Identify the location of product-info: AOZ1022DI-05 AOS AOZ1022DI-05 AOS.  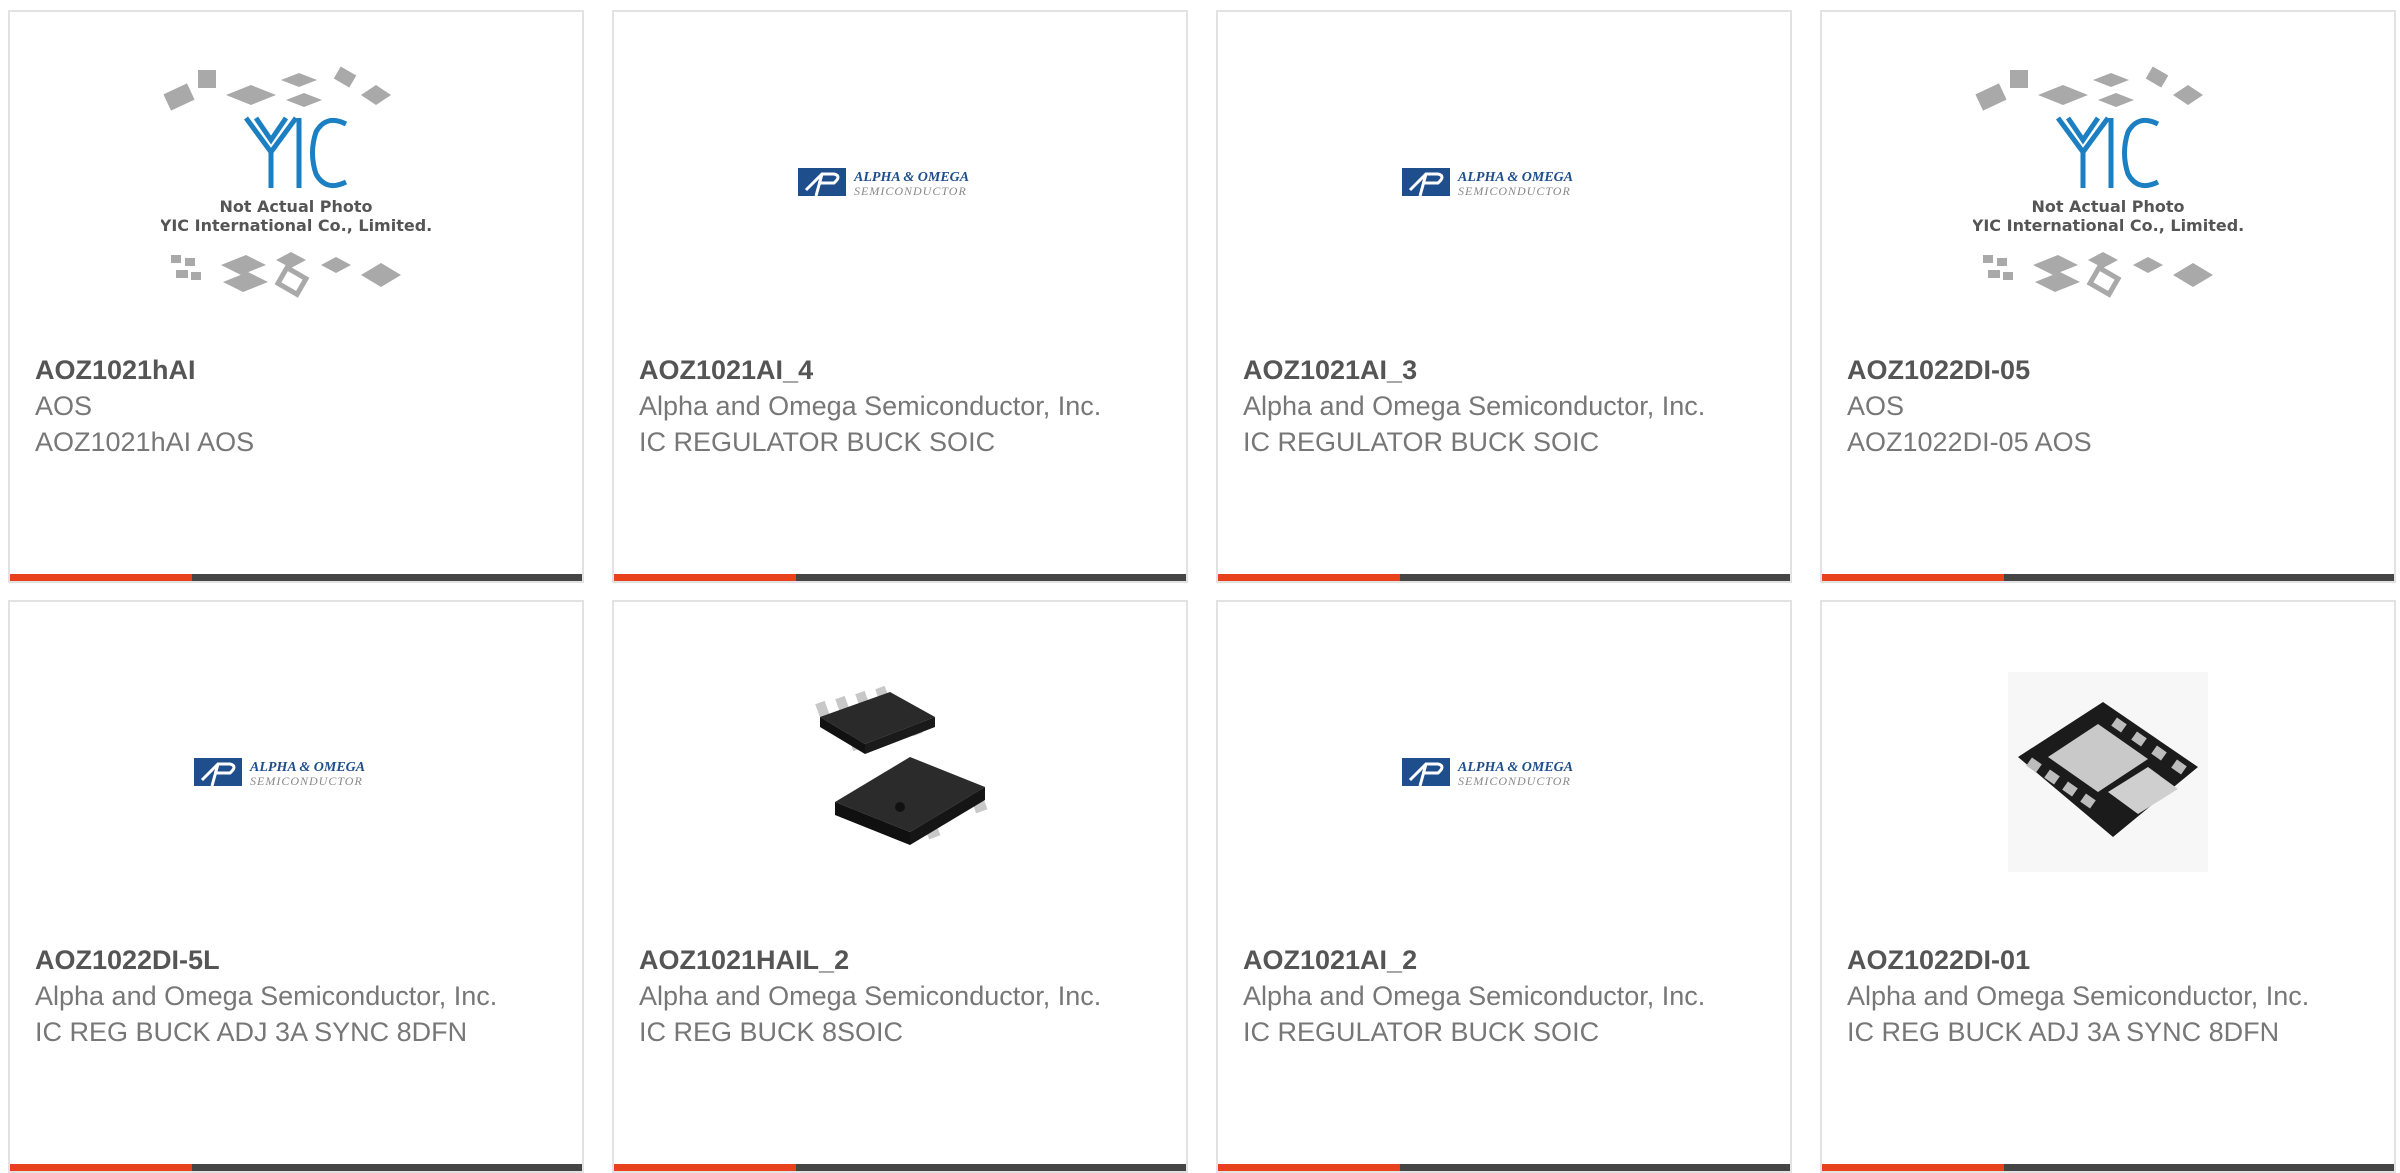
(2110, 406).